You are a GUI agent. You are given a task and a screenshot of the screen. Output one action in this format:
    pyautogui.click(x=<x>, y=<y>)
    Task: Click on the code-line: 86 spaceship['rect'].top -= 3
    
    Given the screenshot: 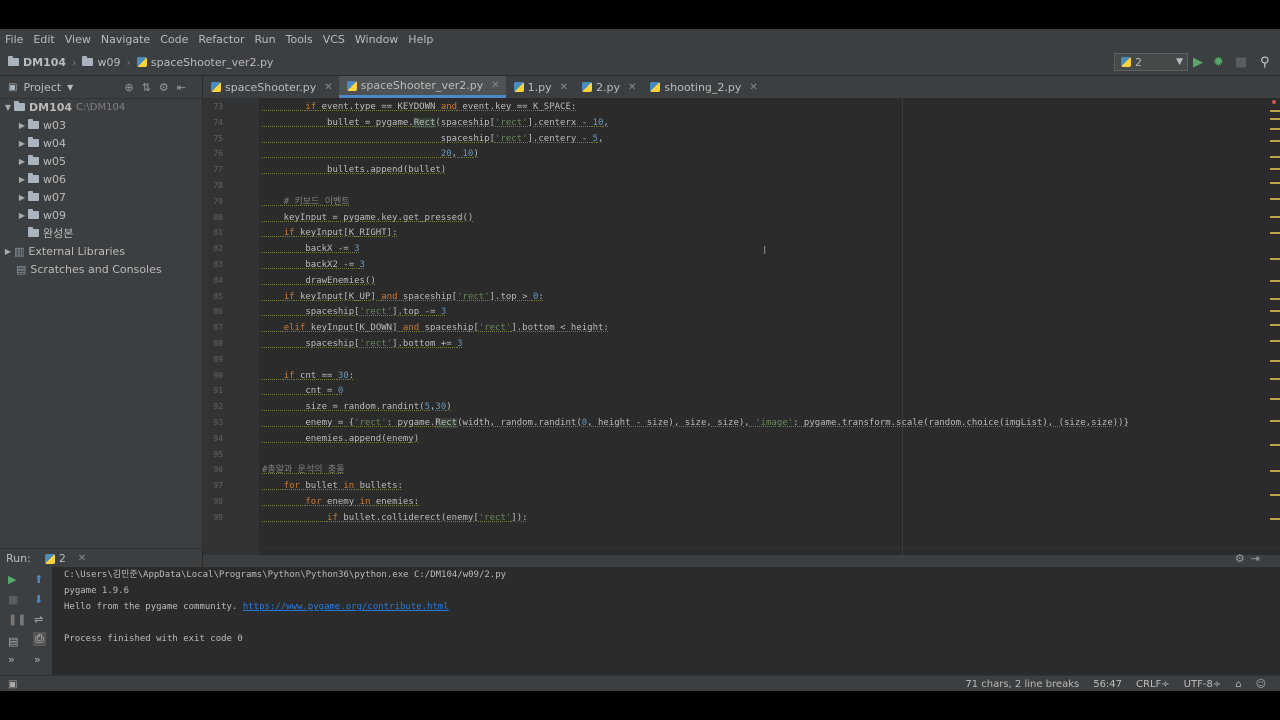 What is the action you would take?
    pyautogui.click(x=738, y=312)
    